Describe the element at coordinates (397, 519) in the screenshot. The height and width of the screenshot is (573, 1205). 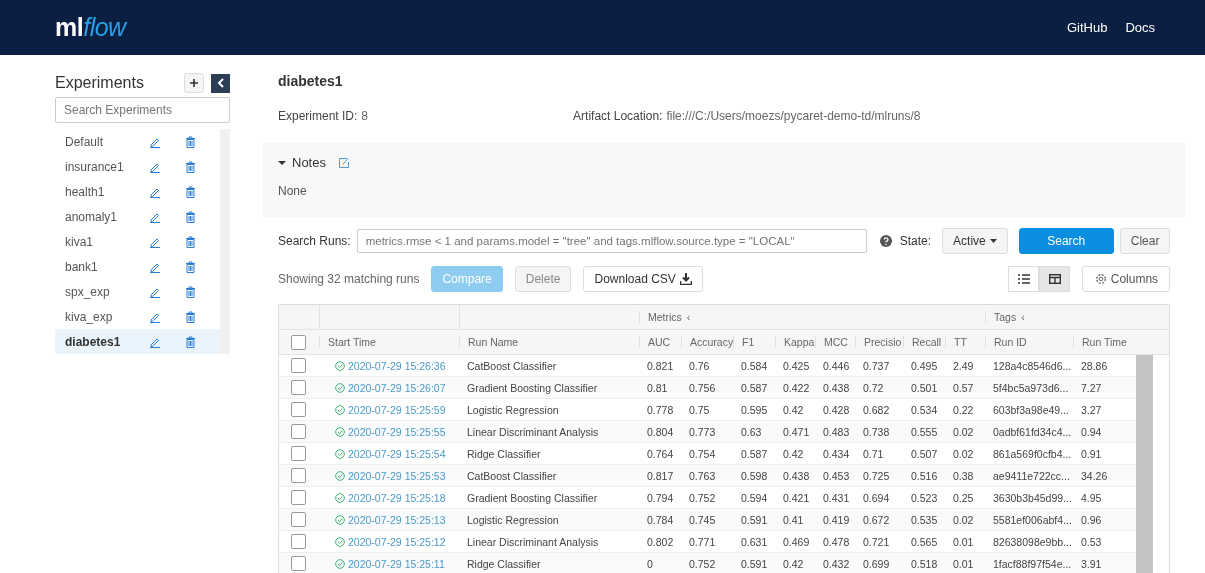
I see `run-link: 2020-07-29 15:25:13` at that location.